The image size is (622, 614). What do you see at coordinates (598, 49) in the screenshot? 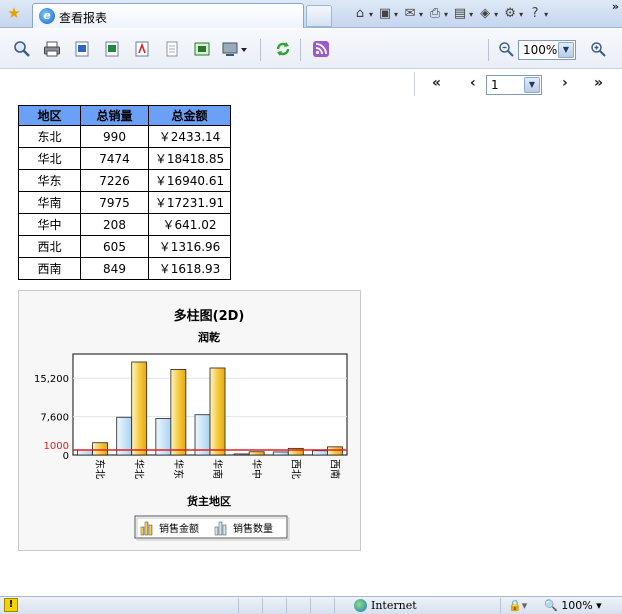
I see `zoom-in-icon` at bounding box center [598, 49].